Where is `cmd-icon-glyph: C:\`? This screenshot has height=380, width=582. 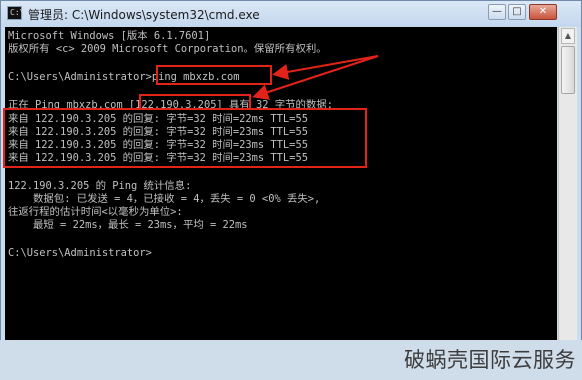 cmd-icon-glyph: C:\ is located at coordinates (17, 12).